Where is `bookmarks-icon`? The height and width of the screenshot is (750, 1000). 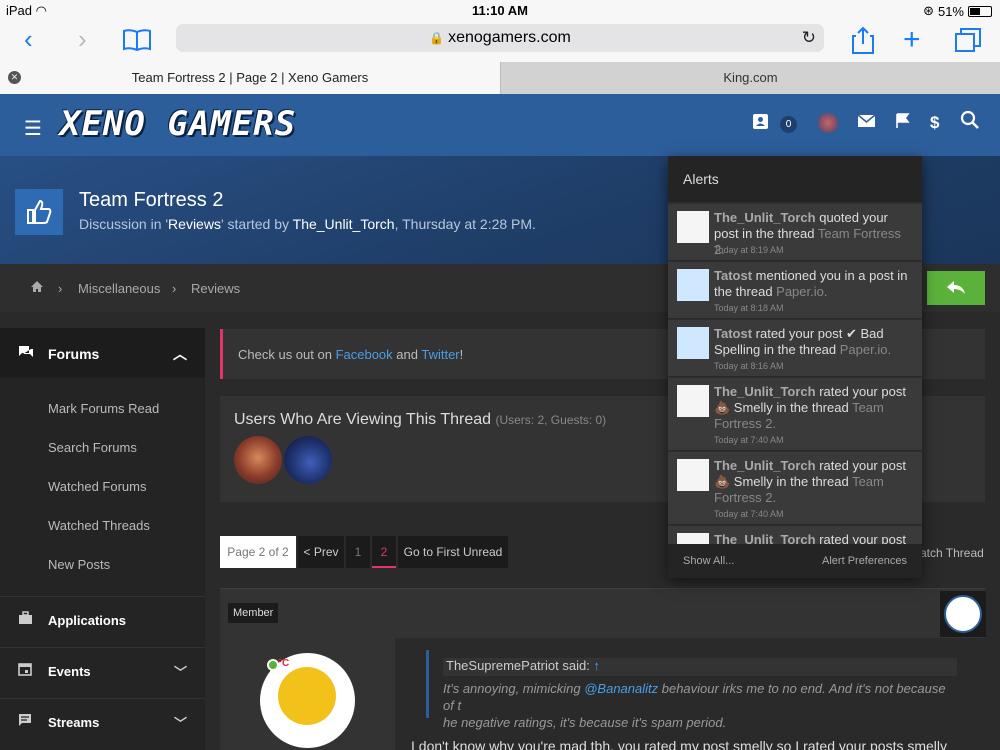 bookmarks-icon is located at coordinates (137, 42).